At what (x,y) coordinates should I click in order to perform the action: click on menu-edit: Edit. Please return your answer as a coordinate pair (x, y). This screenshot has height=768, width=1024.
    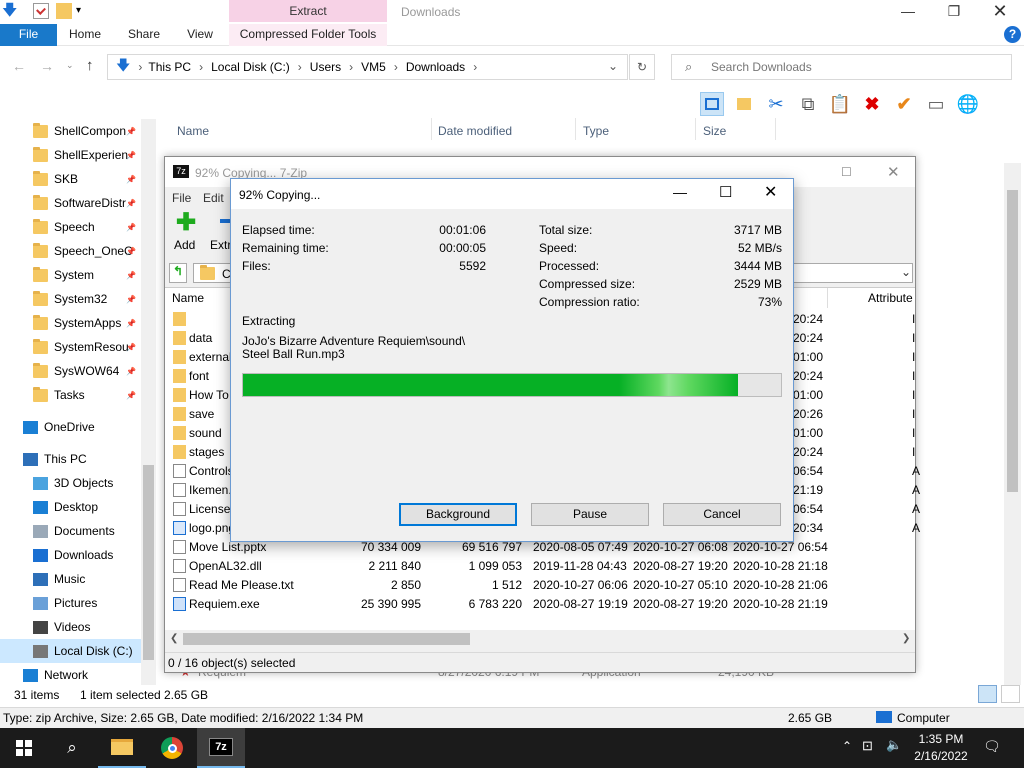
    Looking at the image, I should click on (213, 198).